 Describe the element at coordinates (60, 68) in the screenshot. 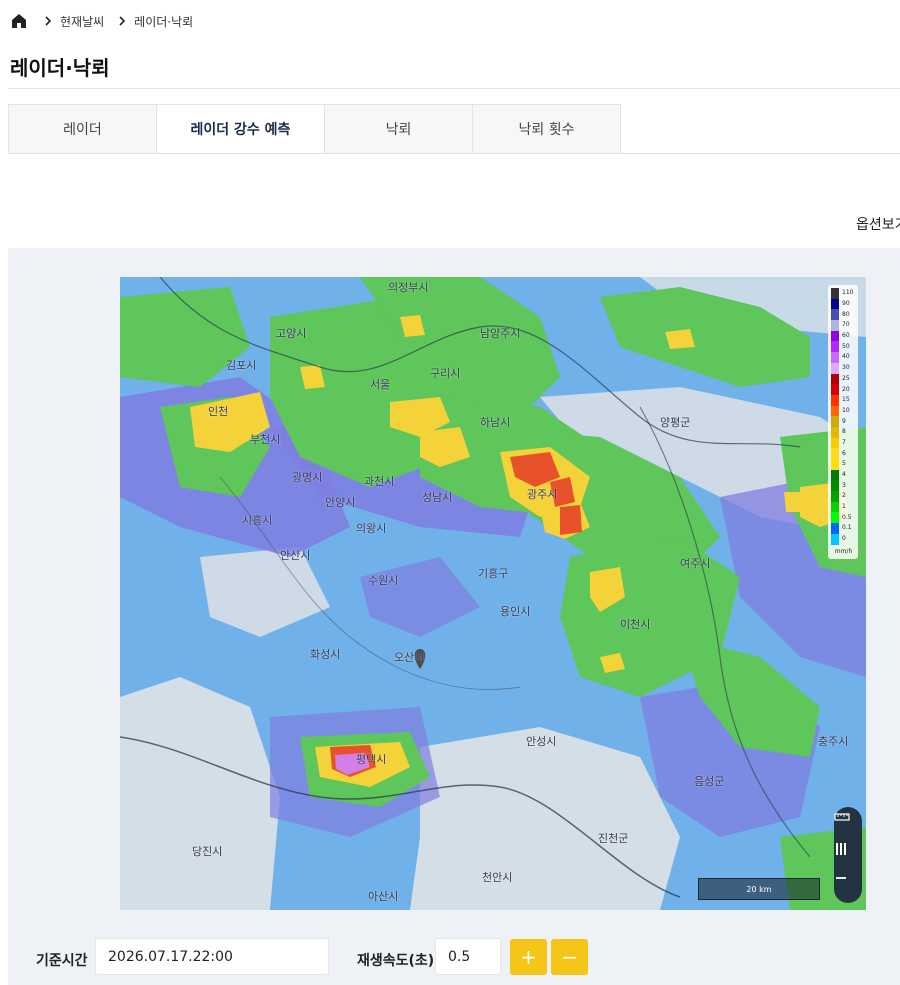

I see `page-title: 레이더·낙뢰` at that location.